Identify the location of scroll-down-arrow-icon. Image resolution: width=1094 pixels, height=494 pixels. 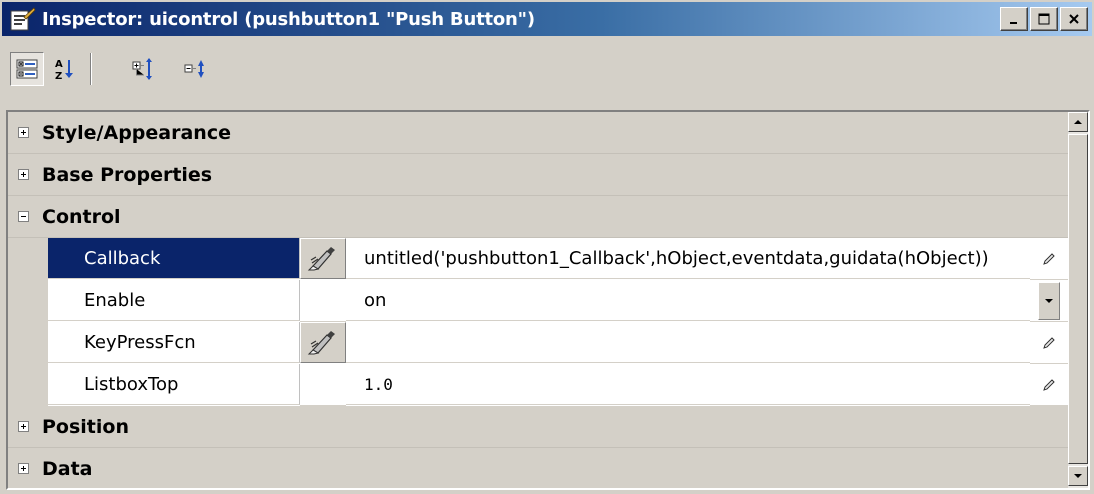
(1078, 476).